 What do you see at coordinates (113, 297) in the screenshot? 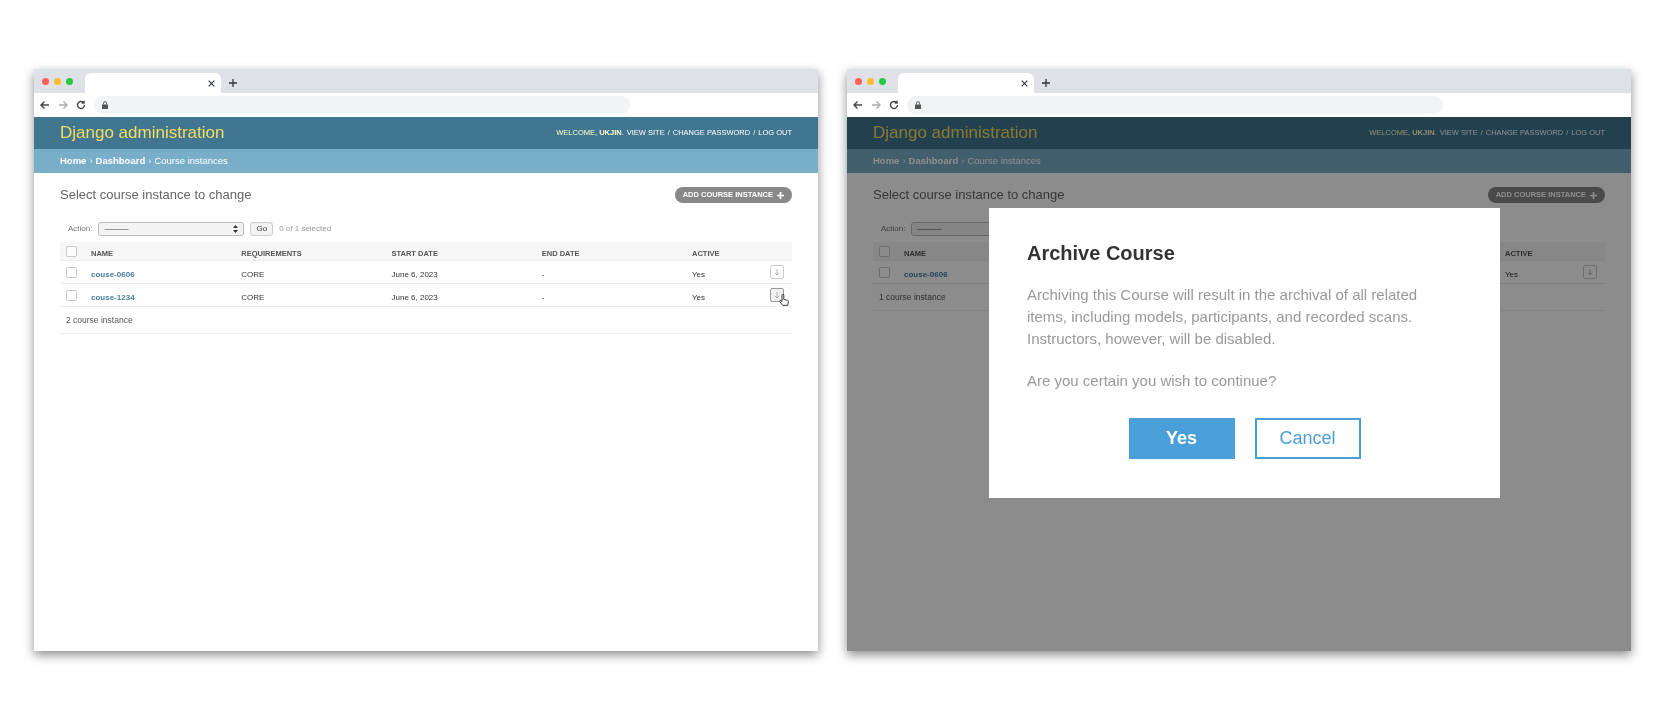
I see `record-link: couse-1234` at bounding box center [113, 297].